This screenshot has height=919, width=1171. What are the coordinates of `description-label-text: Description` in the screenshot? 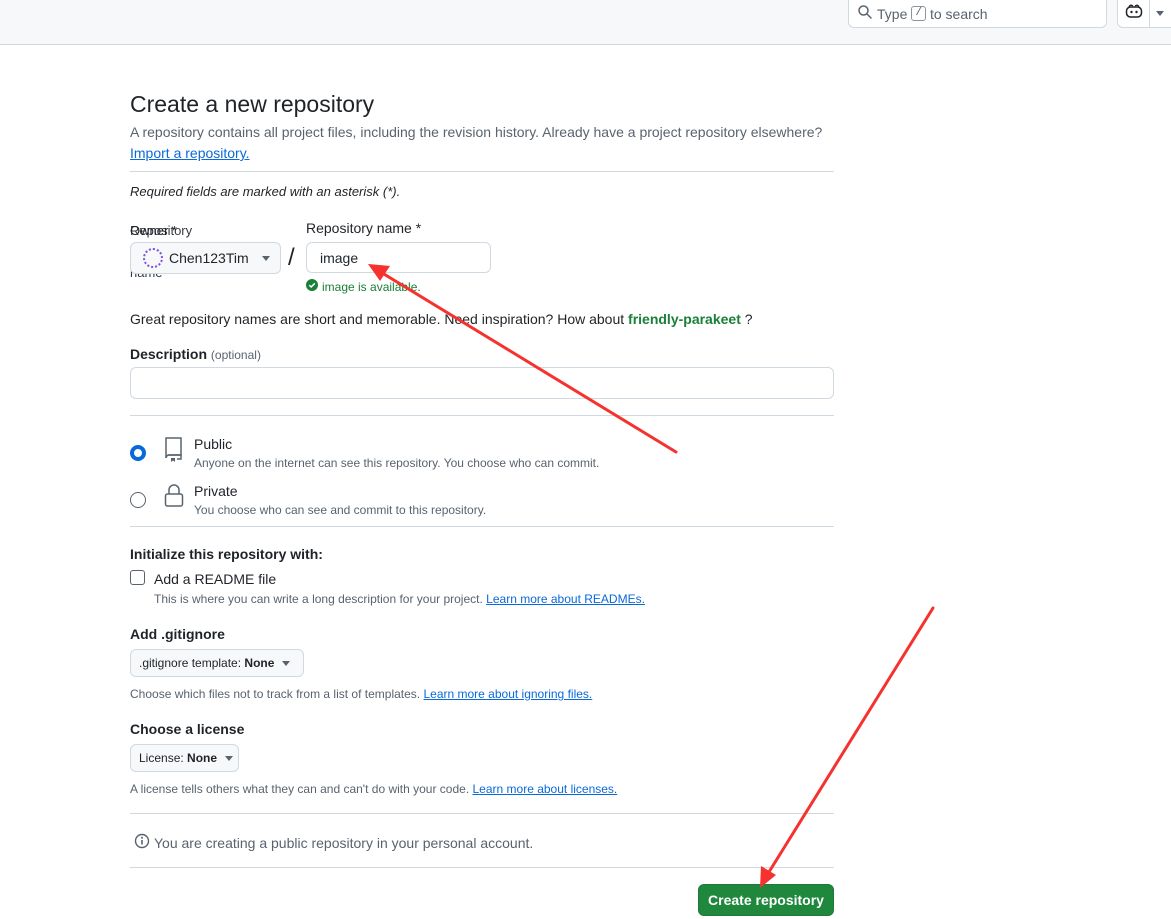 It's located at (169, 354).